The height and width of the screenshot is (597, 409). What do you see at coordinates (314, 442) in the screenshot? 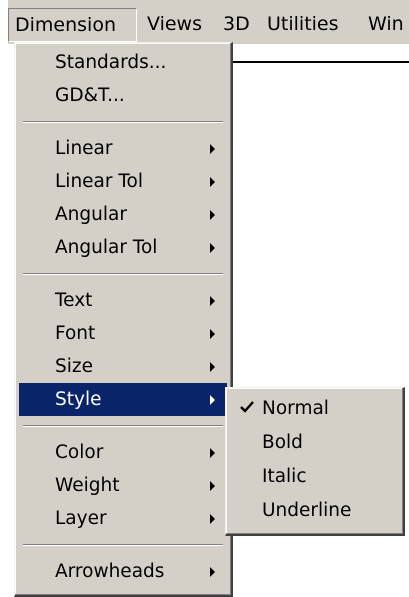
I see `submenu-item-bold: Bold` at bounding box center [314, 442].